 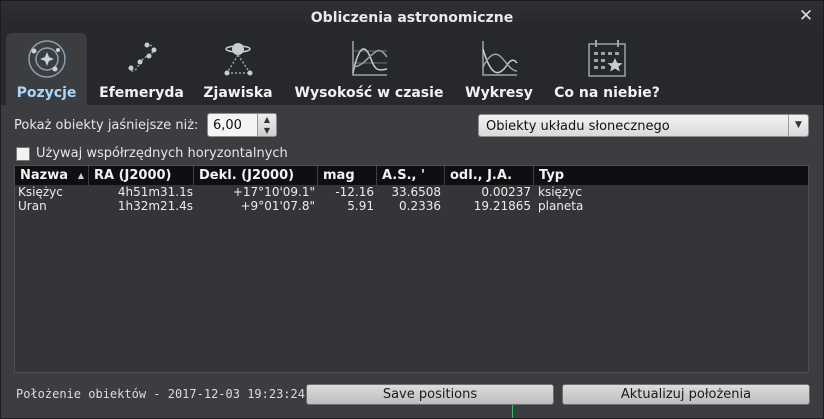 What do you see at coordinates (416, 192) in the screenshot?
I see `cell-angular-size: 33.6508` at bounding box center [416, 192].